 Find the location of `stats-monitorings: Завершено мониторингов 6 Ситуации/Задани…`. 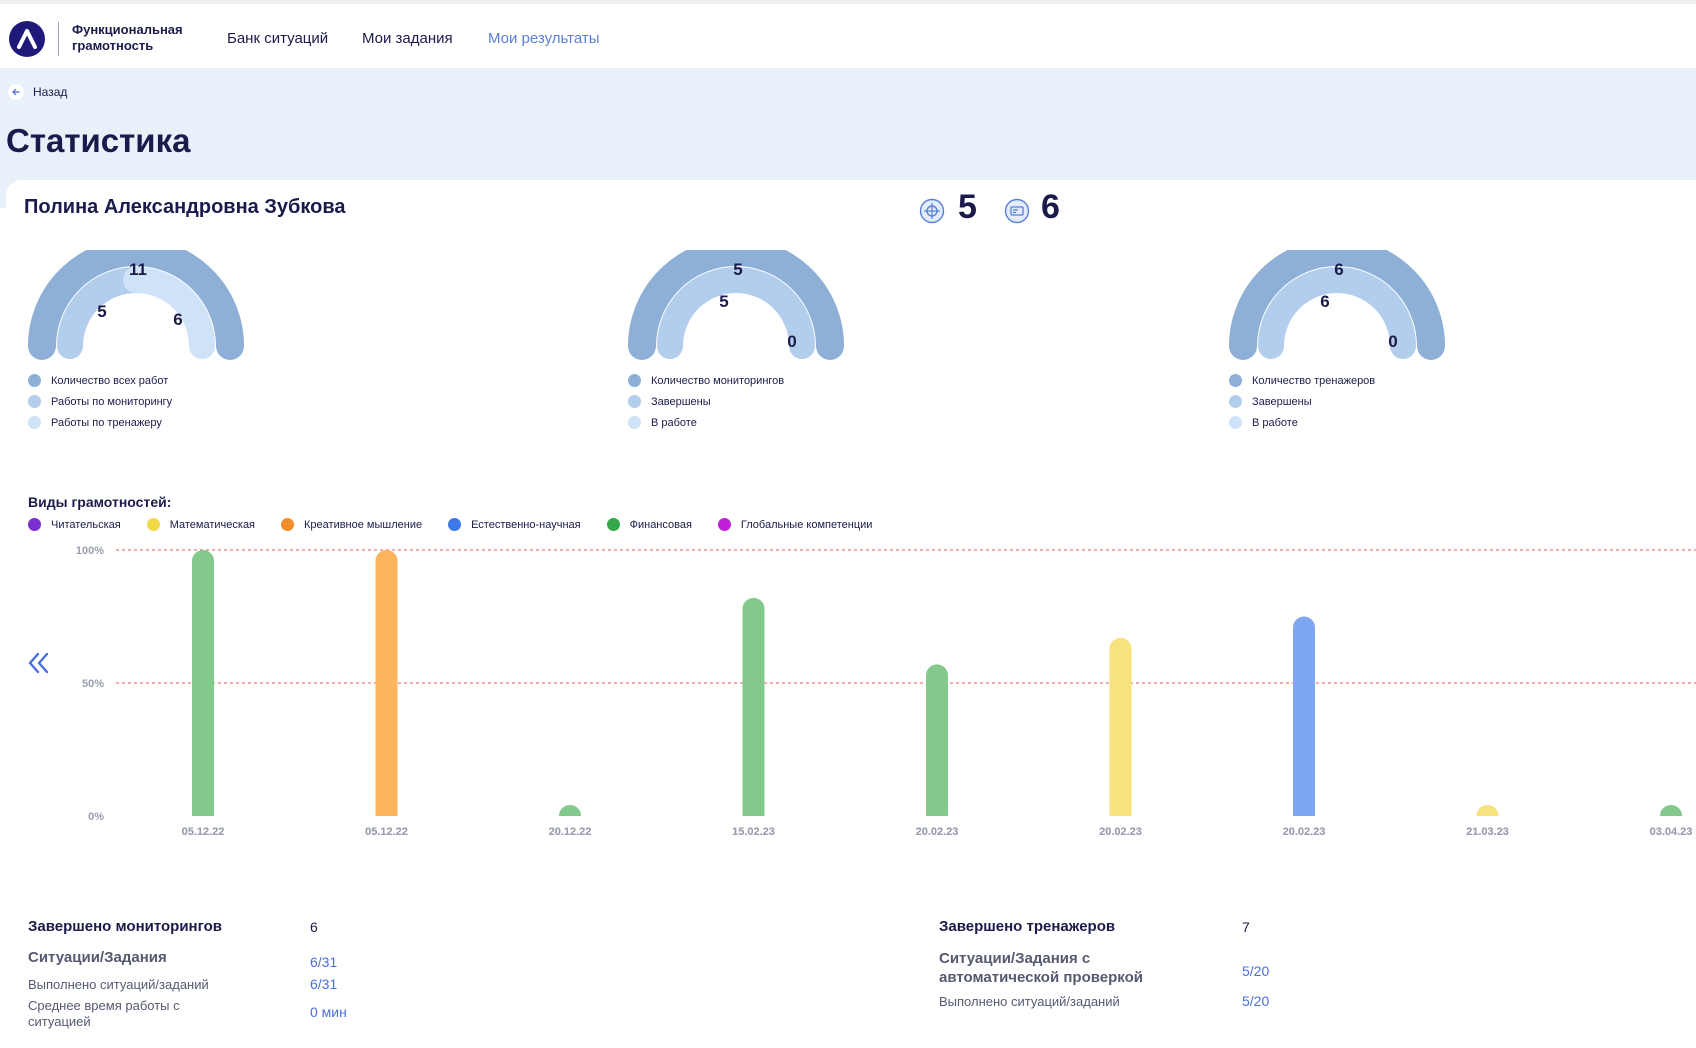

stats-monitorings: Завершено мониторингов 6 Ситуации/Задани… is located at coordinates (328, 983).